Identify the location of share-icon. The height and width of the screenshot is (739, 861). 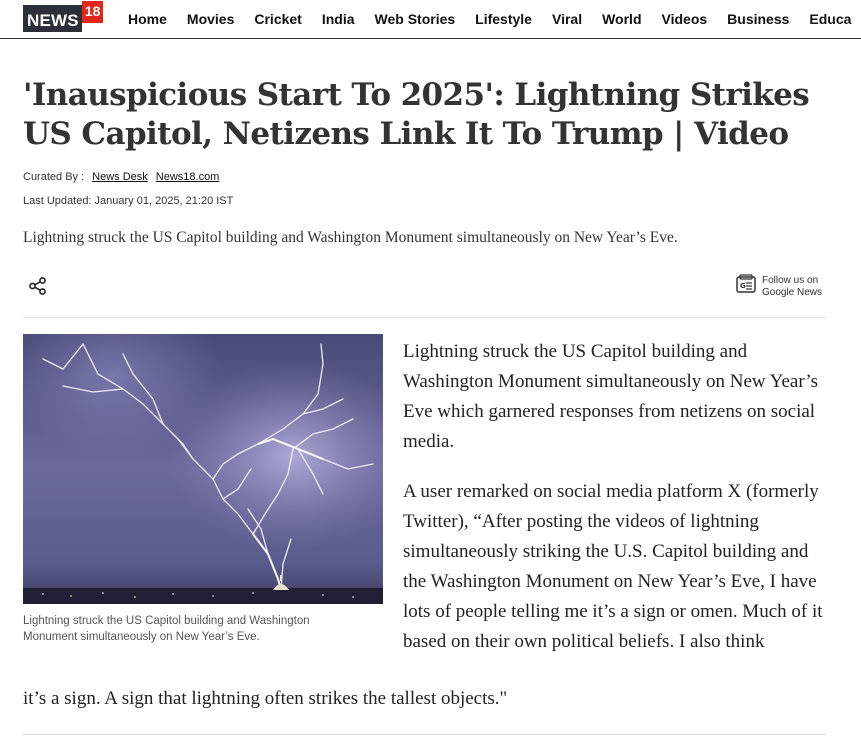
(38, 286).